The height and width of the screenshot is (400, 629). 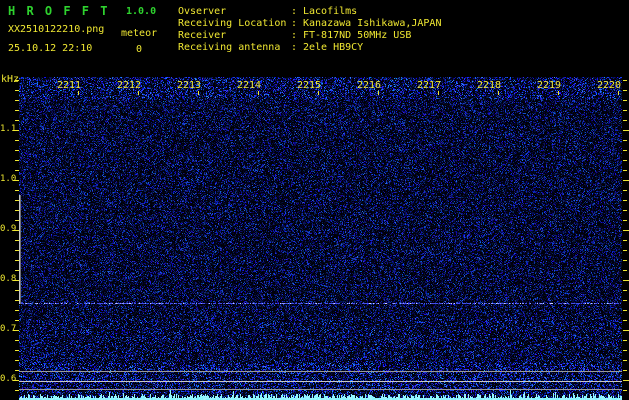 What do you see at coordinates (309, 85) in the screenshot?
I see `x-axis-tick-label: 2215` at bounding box center [309, 85].